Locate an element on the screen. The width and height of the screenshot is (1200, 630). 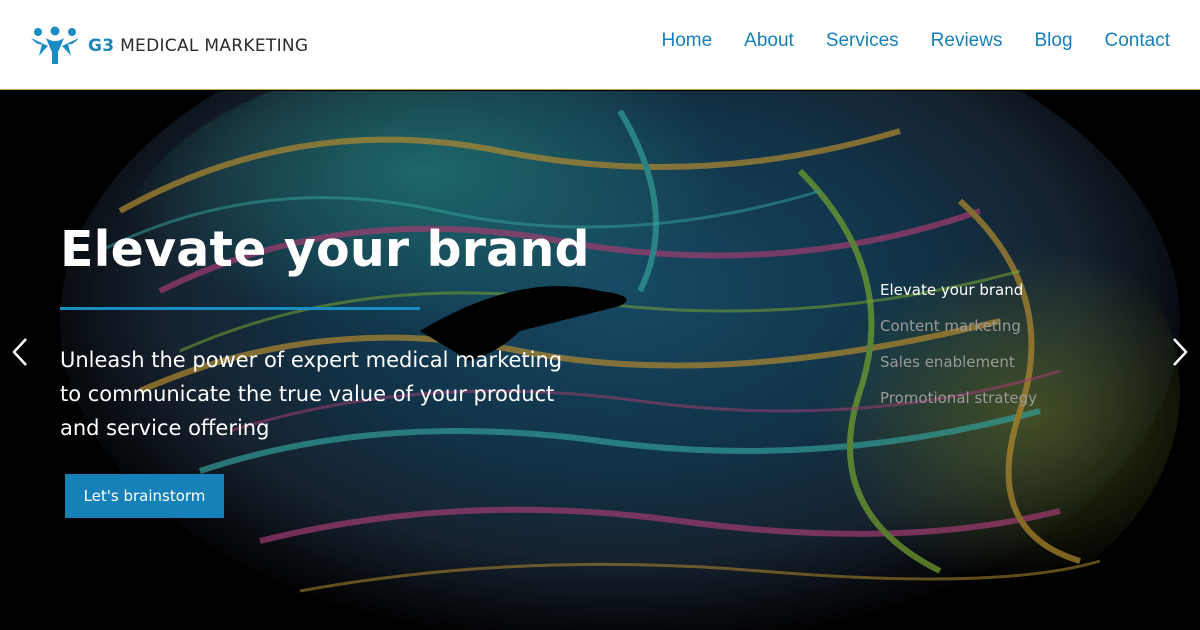
slide-nav-item-sales: Sales enablement is located at coordinates (958, 371).